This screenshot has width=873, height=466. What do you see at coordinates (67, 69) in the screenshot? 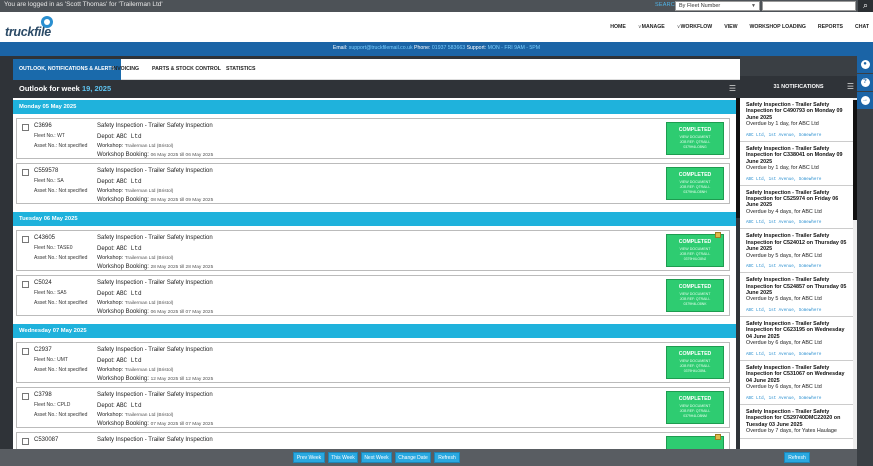
I see `tab-outlook-notifications-alerts: OUTLOOK, NOTIFICATIONS & ALERTS` at bounding box center [67, 69].